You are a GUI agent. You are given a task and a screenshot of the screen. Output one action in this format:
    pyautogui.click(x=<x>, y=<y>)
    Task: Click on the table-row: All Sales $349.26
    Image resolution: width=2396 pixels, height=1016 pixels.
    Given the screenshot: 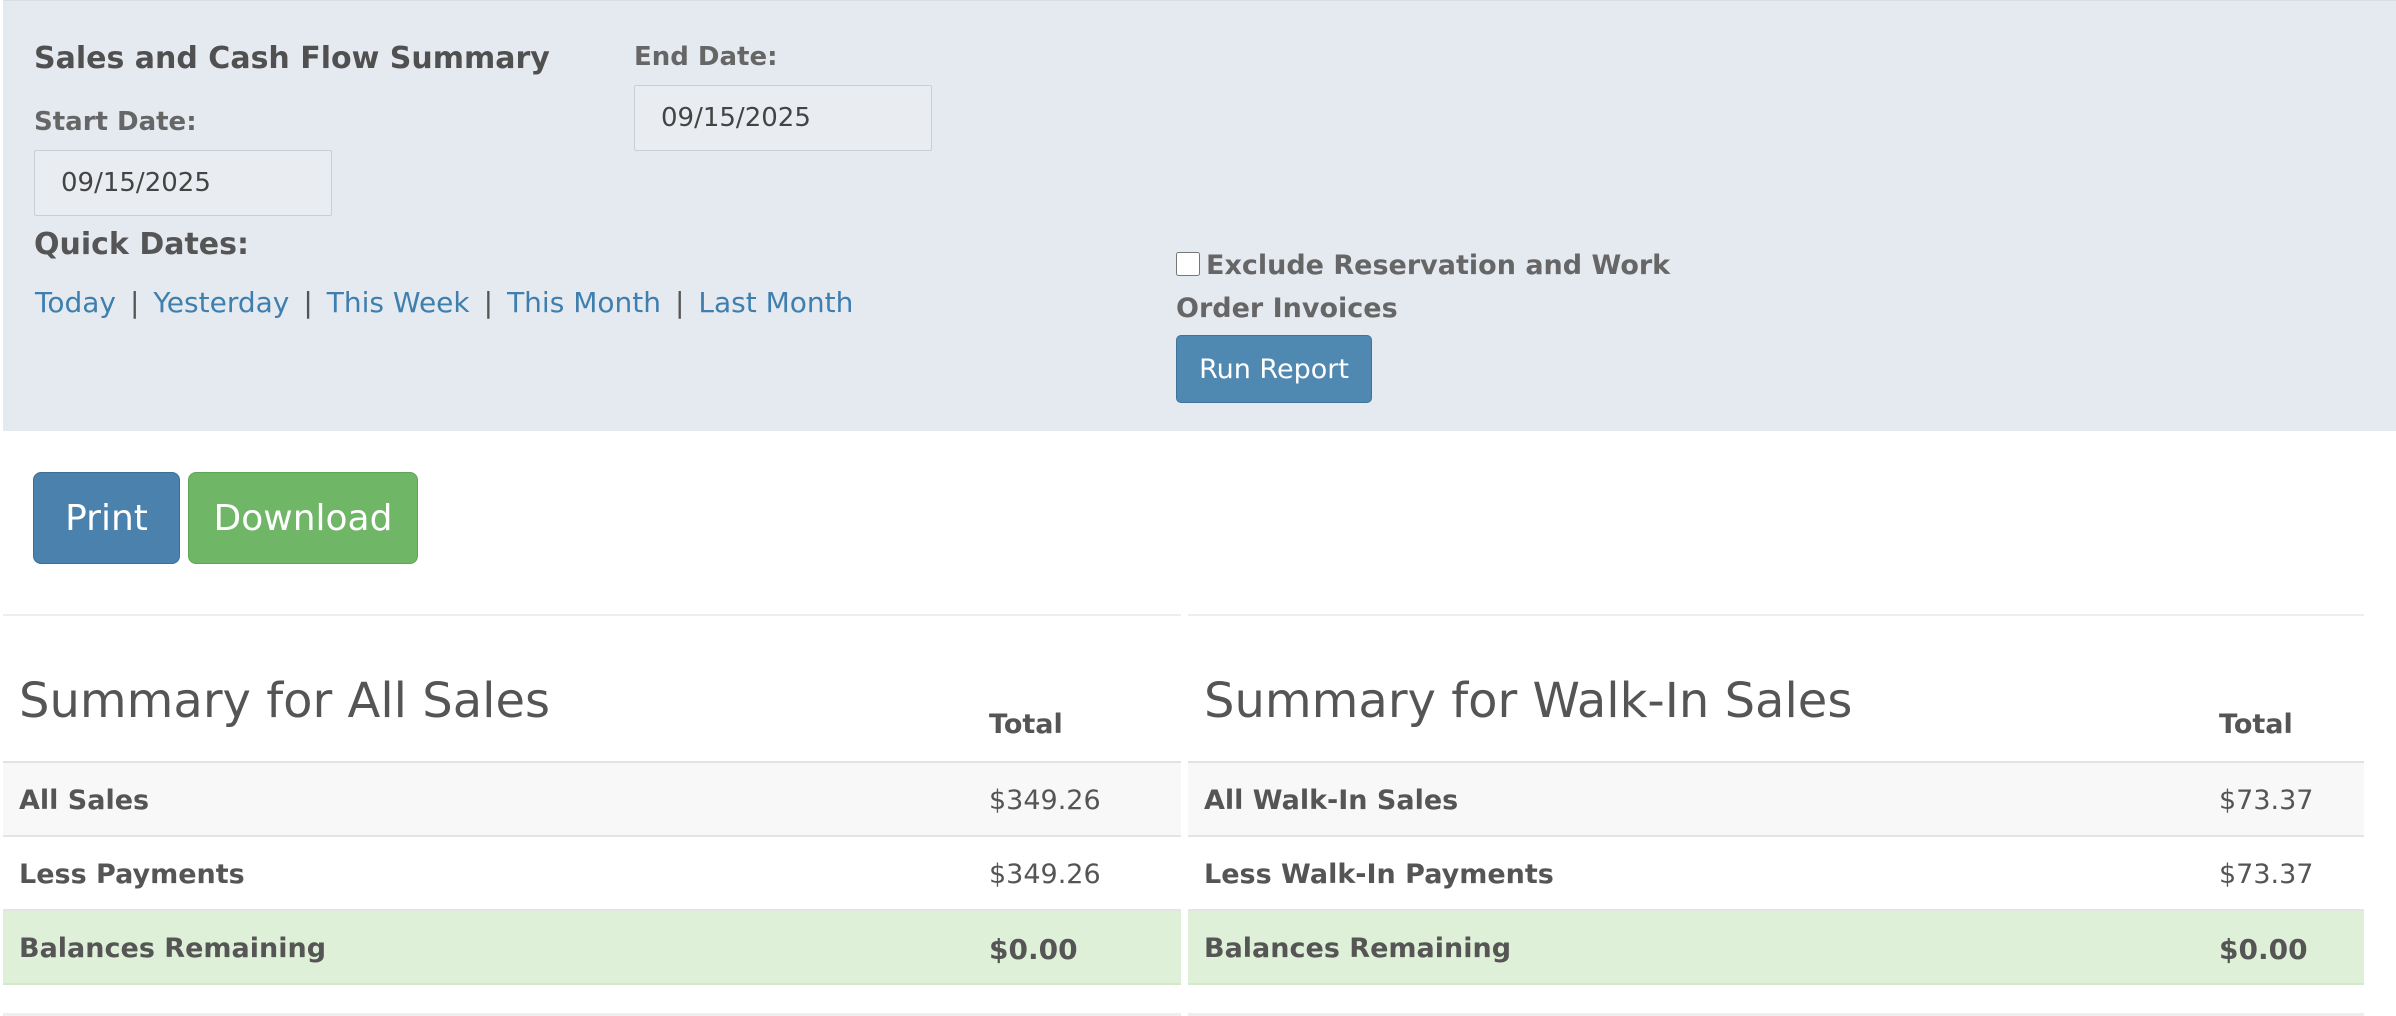 What is the action you would take?
    pyautogui.click(x=592, y=800)
    